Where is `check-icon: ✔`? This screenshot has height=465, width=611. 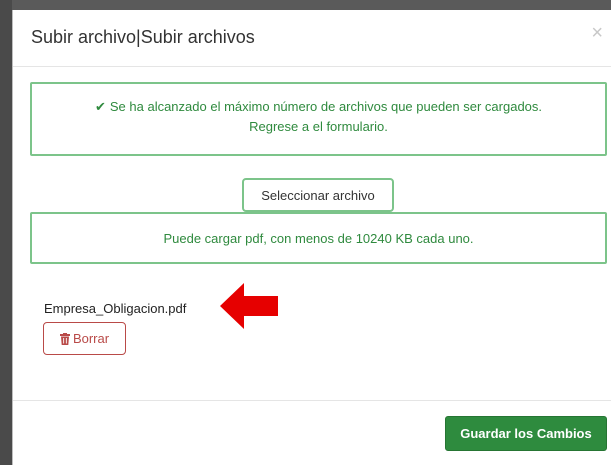 check-icon: ✔ is located at coordinates (100, 106).